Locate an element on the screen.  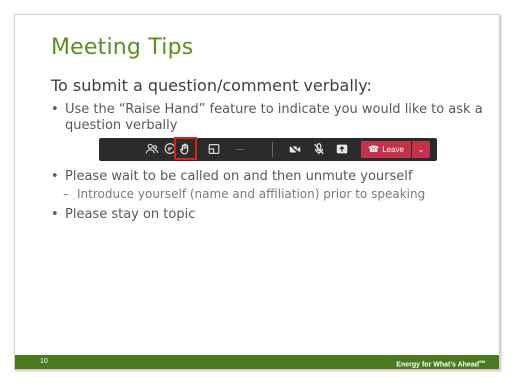
mic-off-icon is located at coordinates (319, 149).